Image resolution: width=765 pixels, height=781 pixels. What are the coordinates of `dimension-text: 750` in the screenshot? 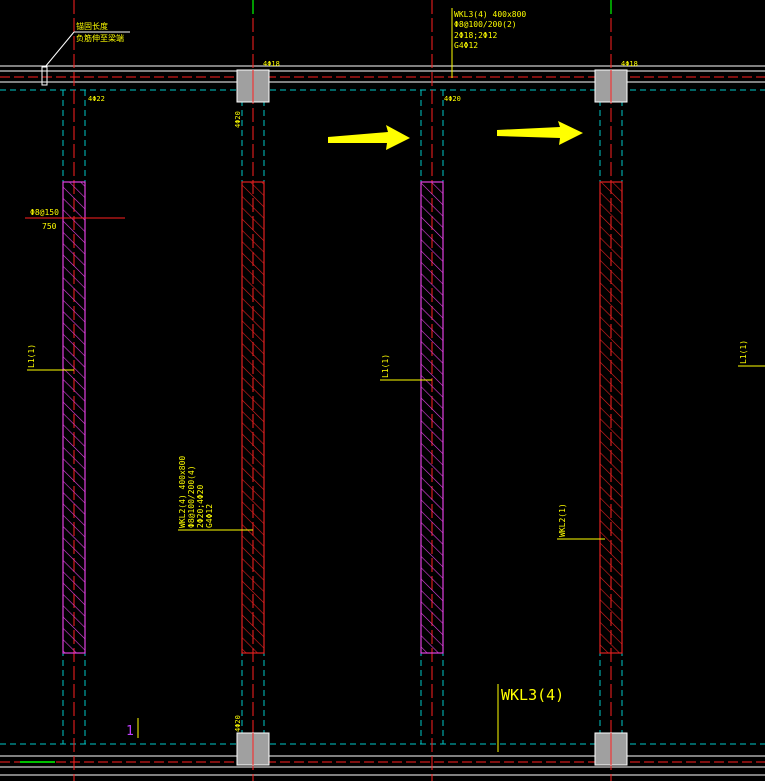 It's located at (49, 226).